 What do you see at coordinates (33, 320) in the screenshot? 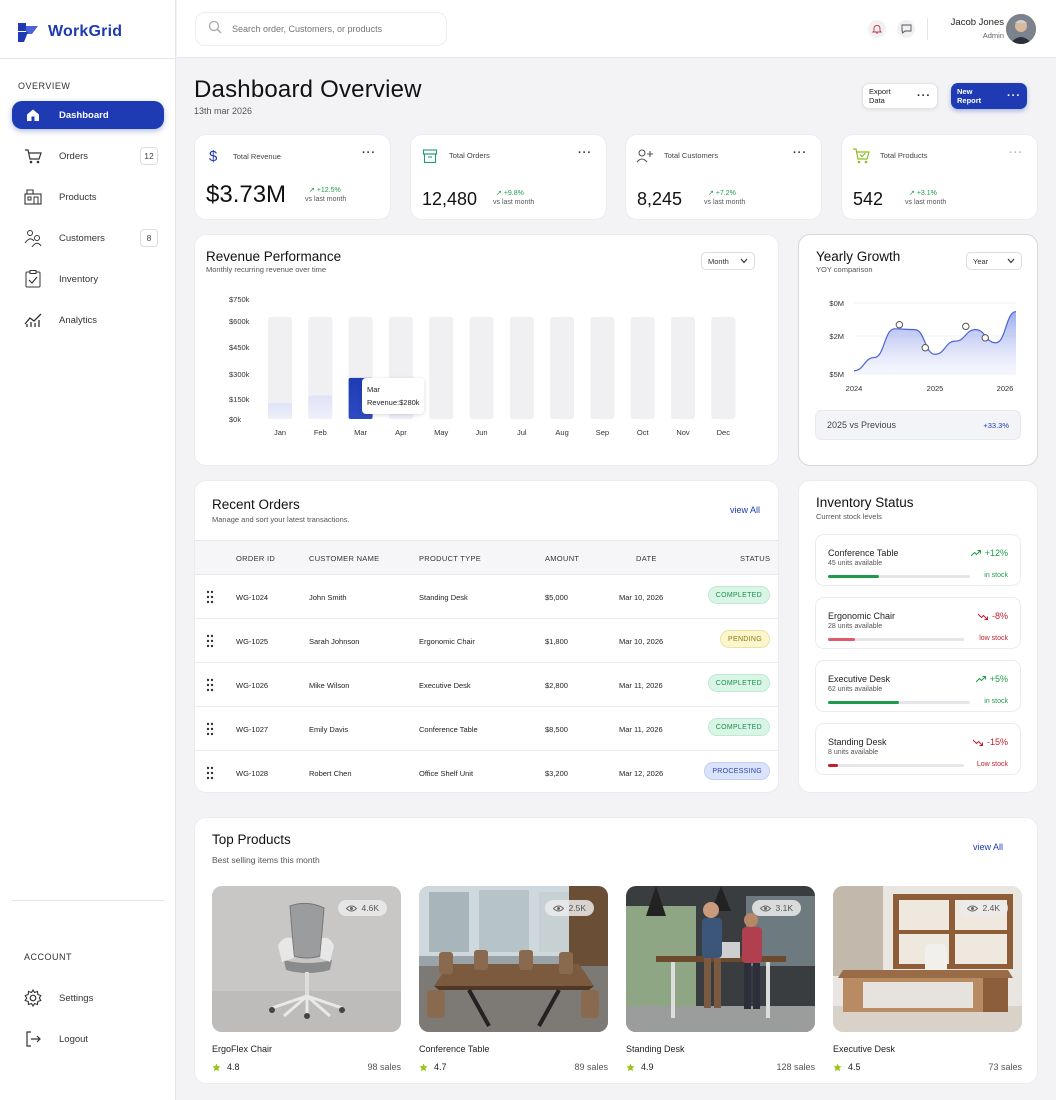
I see `analytics-icon` at bounding box center [33, 320].